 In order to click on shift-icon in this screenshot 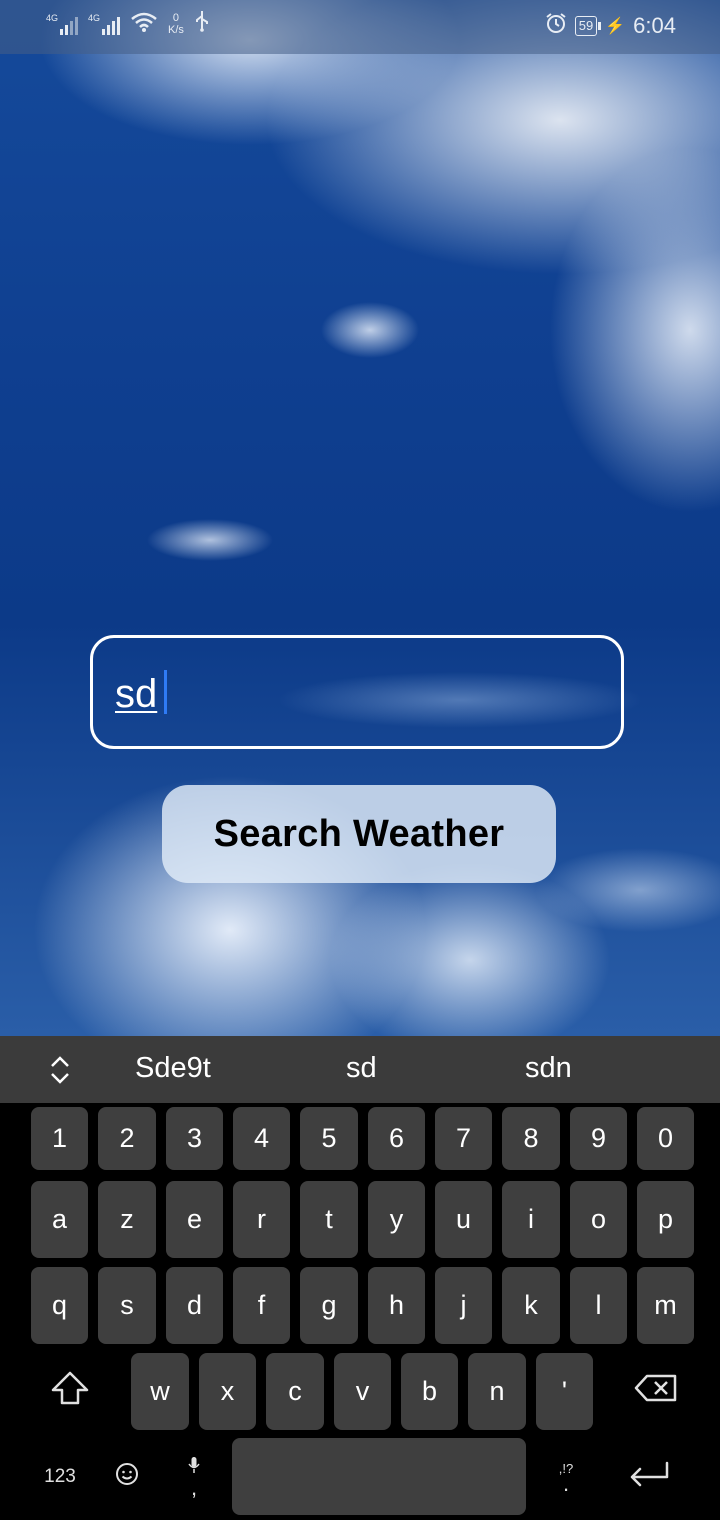, I will do `click(70, 1390)`.